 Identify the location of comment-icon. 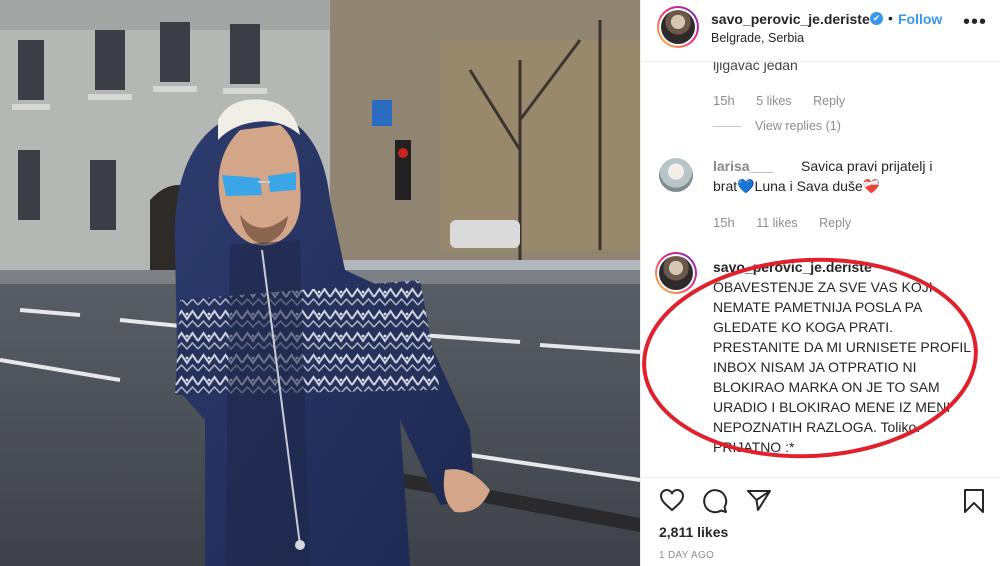
(715, 501).